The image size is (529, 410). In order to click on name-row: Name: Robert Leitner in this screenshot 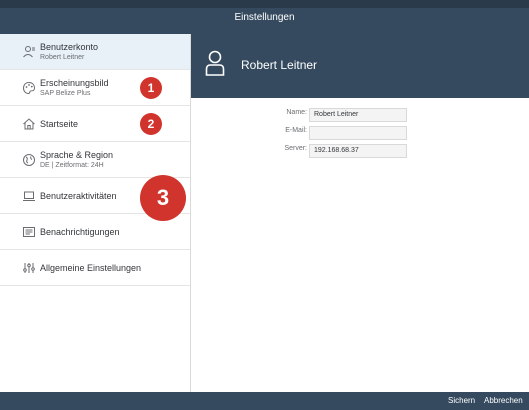, I will do `click(360, 115)`.